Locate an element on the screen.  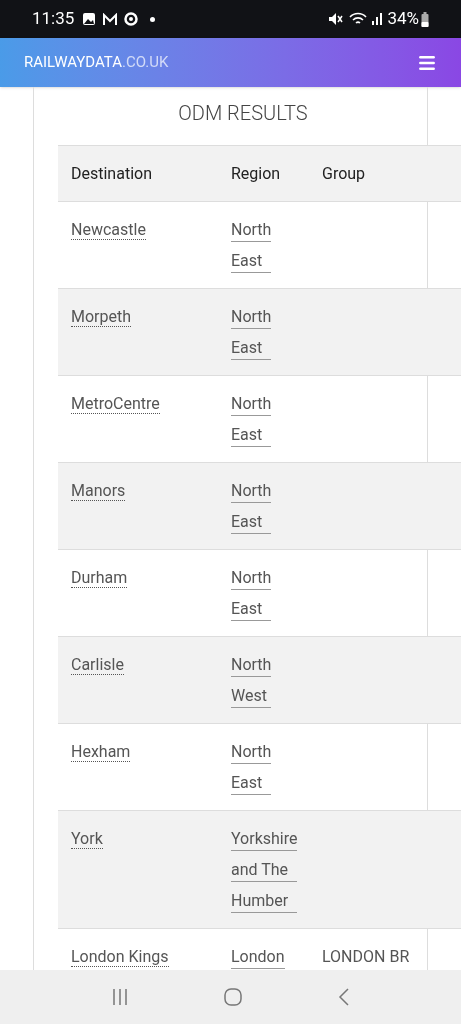
destination-link: Durham is located at coordinates (99, 578).